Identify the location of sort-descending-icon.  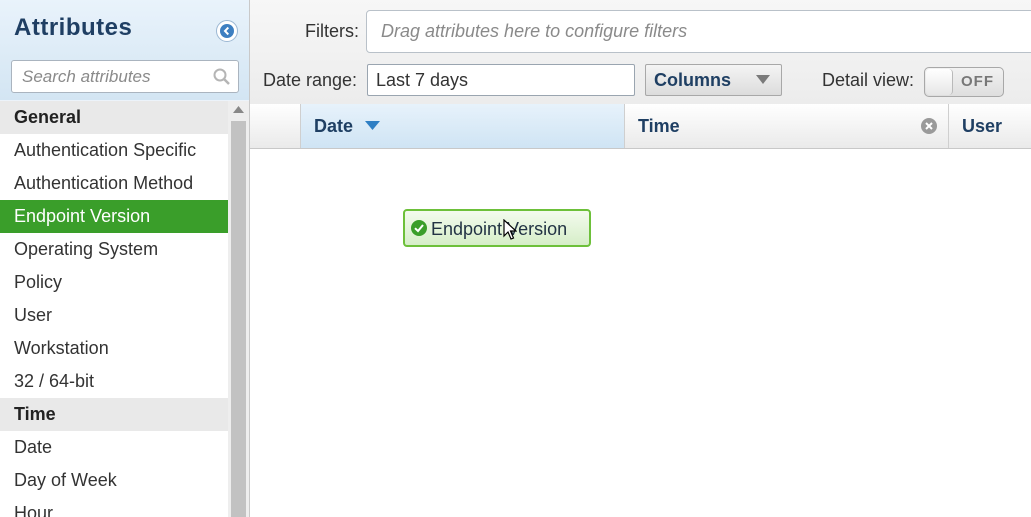
(372, 125).